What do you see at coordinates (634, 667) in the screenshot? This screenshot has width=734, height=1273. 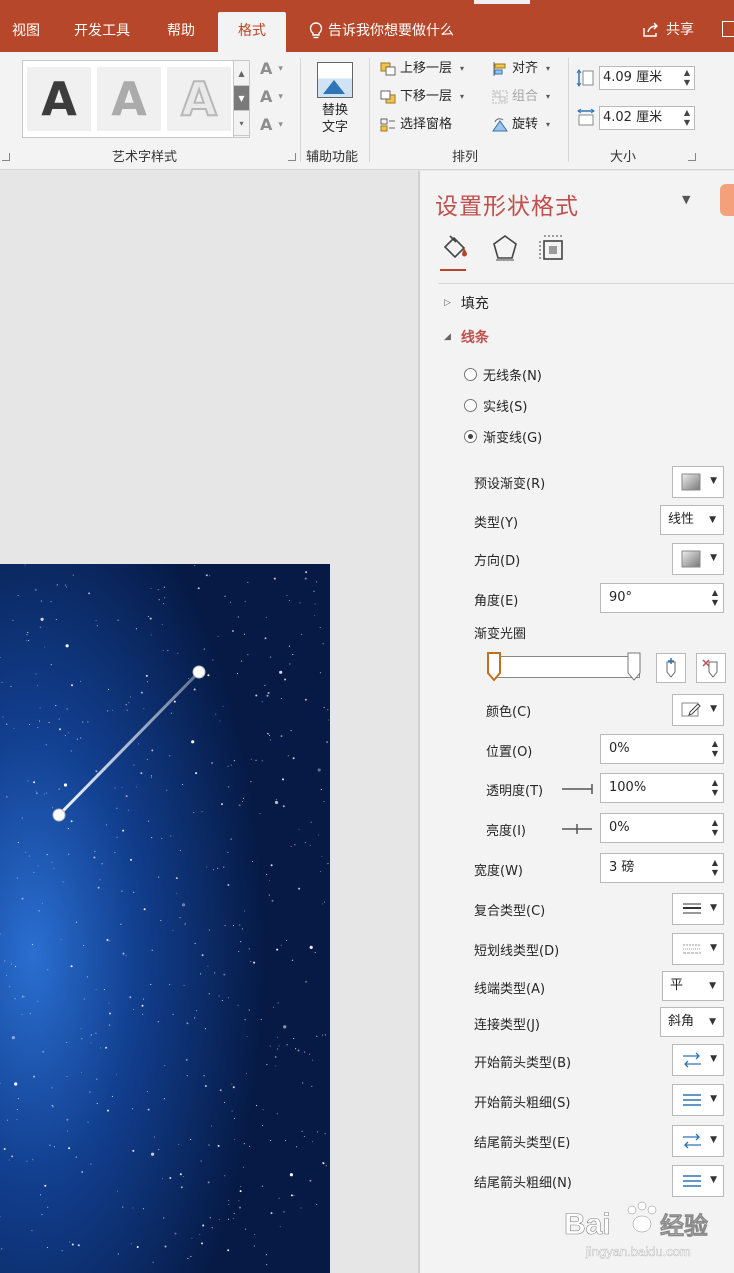 I see `gradient-stop-right` at bounding box center [634, 667].